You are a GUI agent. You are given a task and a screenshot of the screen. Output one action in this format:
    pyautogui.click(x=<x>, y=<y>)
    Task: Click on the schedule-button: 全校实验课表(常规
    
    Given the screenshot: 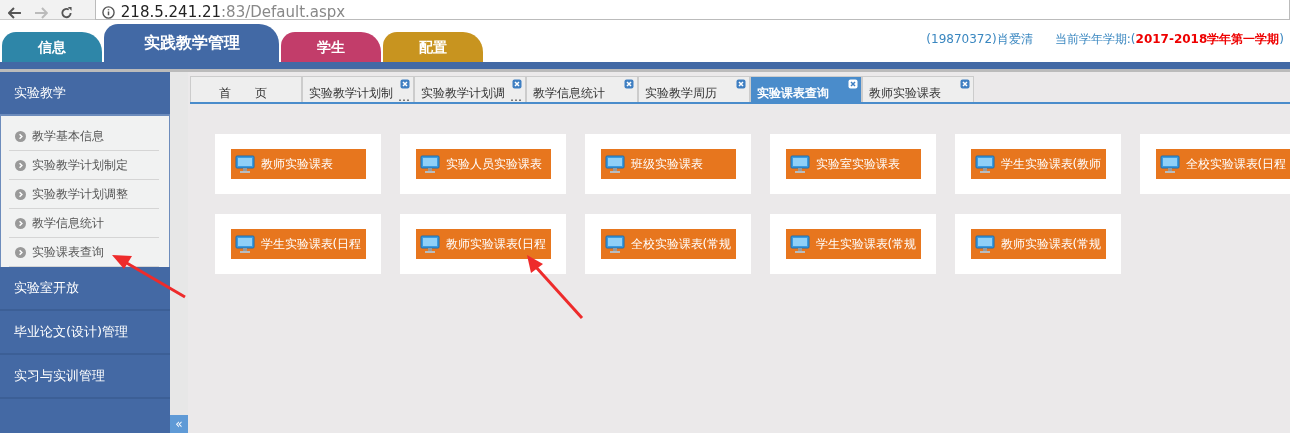 What is the action you would take?
    pyautogui.click(x=668, y=244)
    